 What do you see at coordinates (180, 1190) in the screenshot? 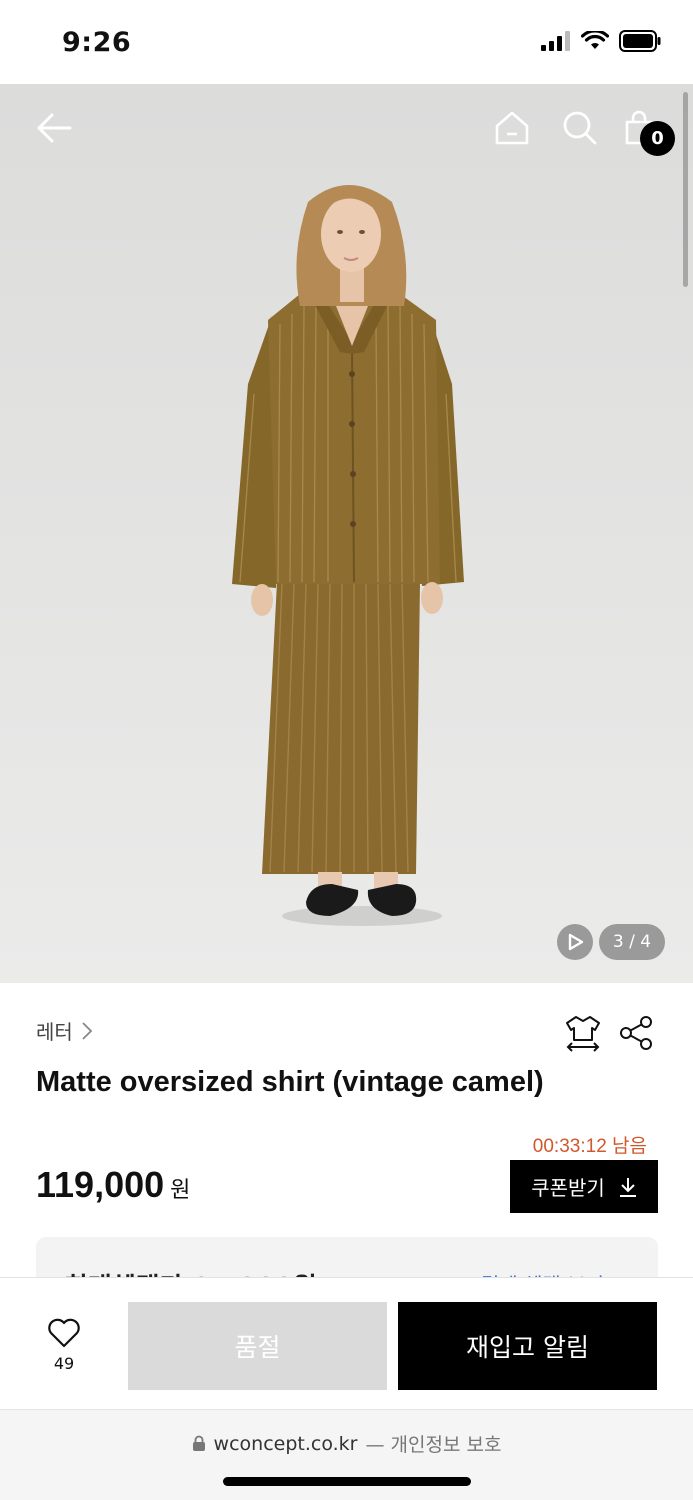
I see `price-unit: 원` at bounding box center [180, 1190].